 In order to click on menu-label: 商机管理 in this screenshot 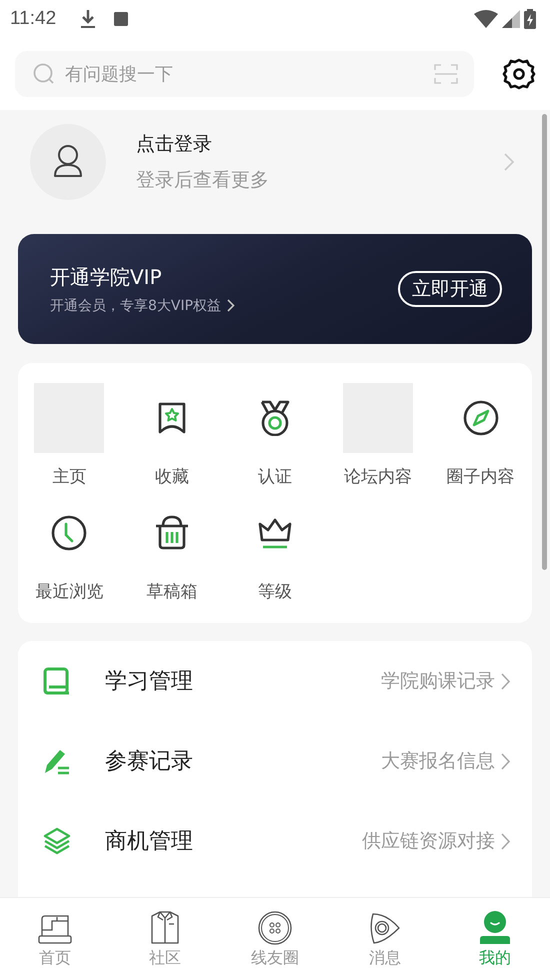, I will do `click(149, 842)`.